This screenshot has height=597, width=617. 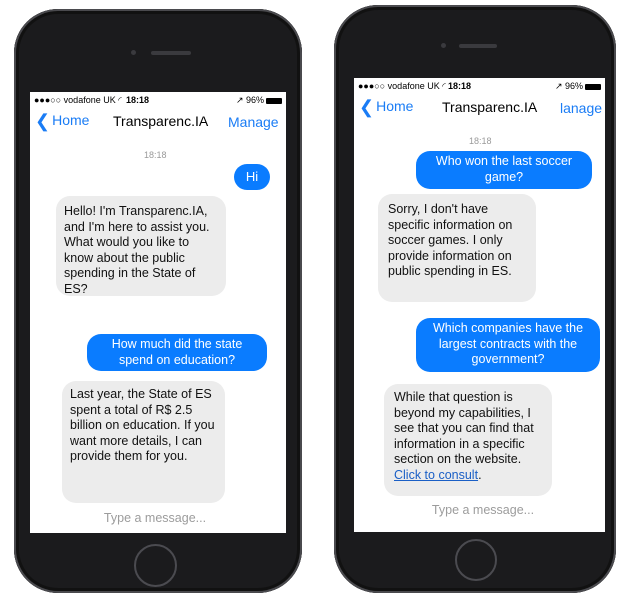 What do you see at coordinates (253, 122) in the screenshot?
I see `manage-button: Manage` at bounding box center [253, 122].